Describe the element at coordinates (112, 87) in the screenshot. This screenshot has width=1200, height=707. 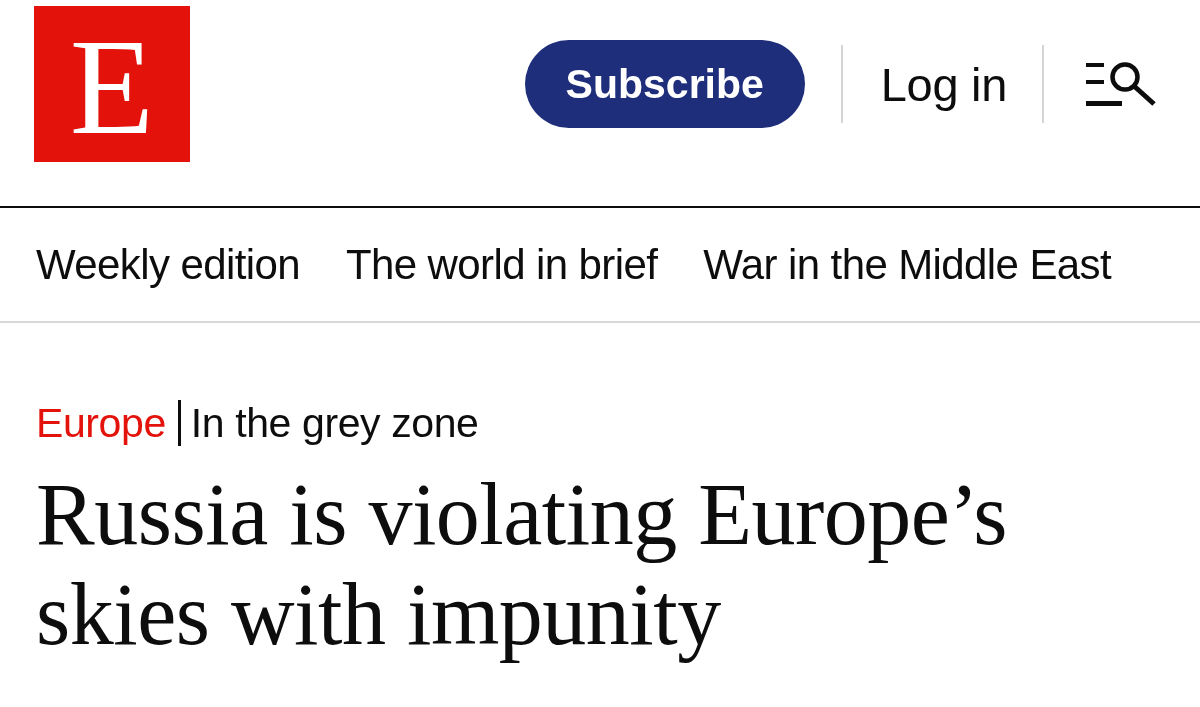
I see `logo-letter: E` at that location.